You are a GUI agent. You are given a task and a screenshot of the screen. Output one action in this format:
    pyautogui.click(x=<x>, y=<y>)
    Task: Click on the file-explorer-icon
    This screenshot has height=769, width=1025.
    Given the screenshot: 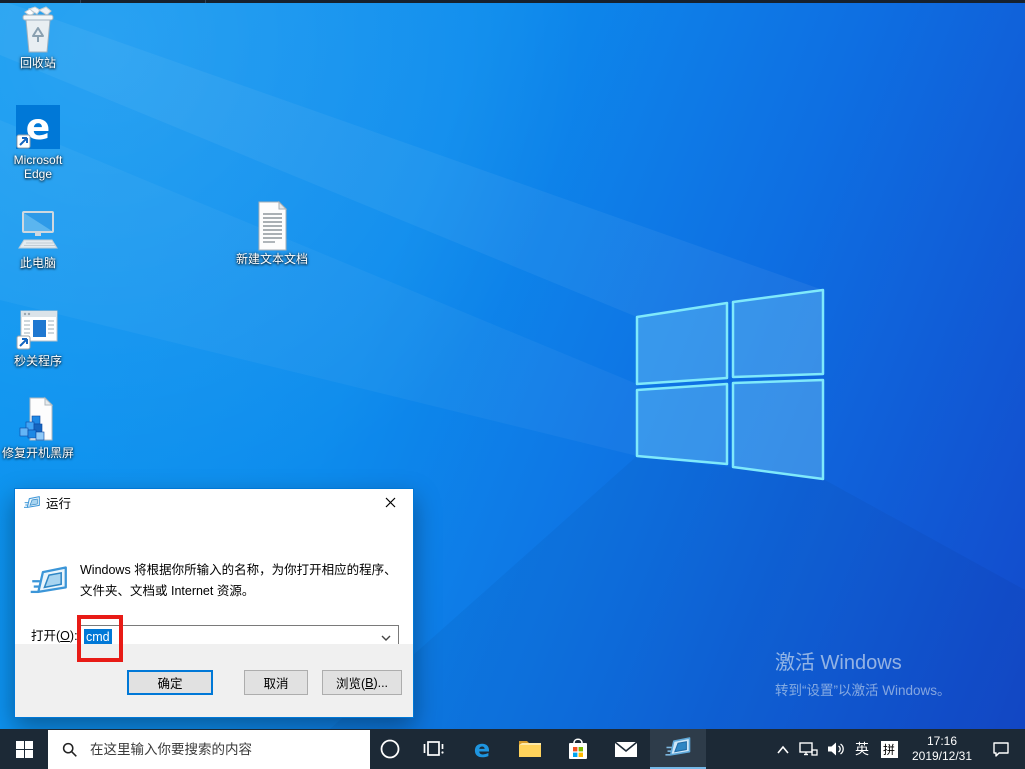 What is the action you would take?
    pyautogui.click(x=530, y=749)
    